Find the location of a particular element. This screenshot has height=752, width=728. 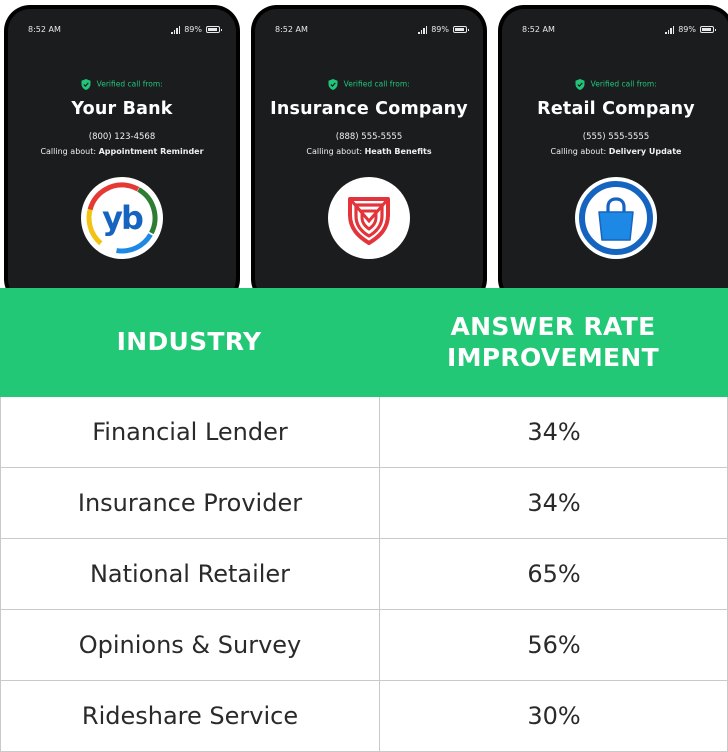

calling-about-reason: Heath Benefits is located at coordinates (398, 151).